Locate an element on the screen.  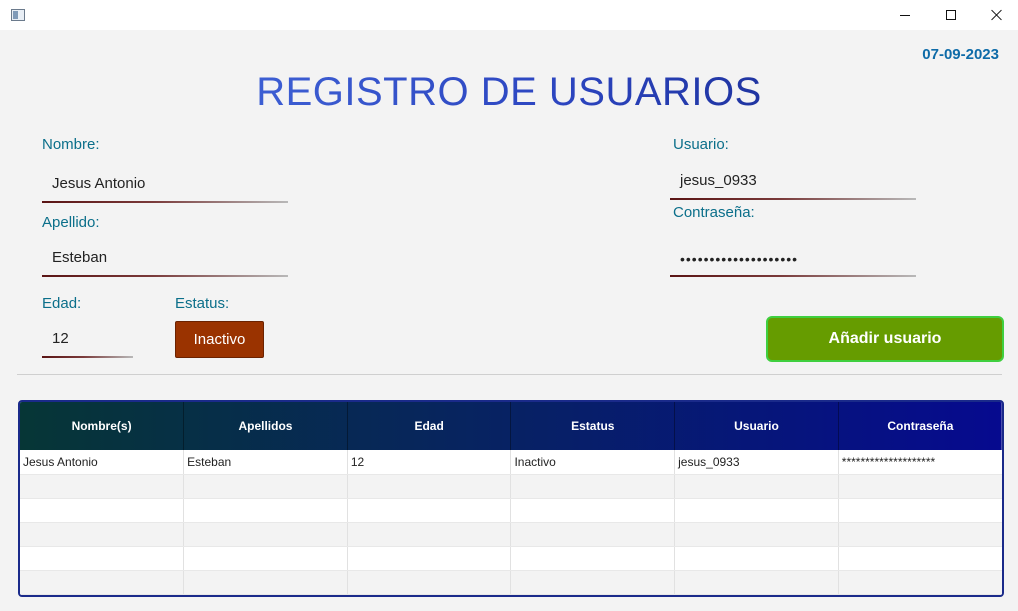
close-icon is located at coordinates (997, 15).